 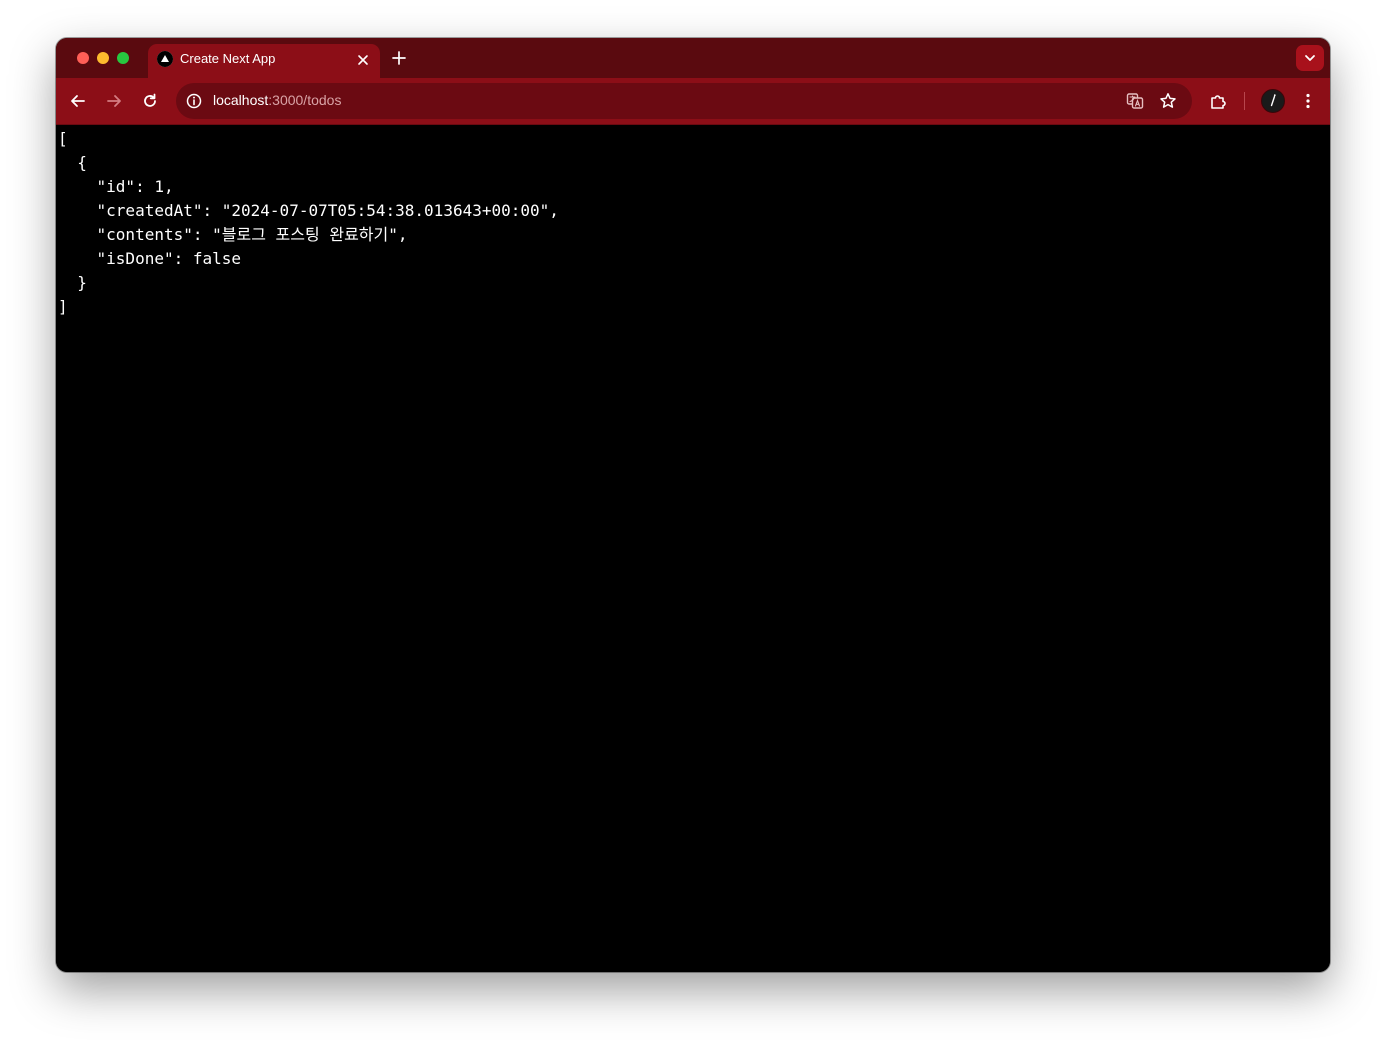 What do you see at coordinates (72, 162) in the screenshot?
I see `json-line: {` at bounding box center [72, 162].